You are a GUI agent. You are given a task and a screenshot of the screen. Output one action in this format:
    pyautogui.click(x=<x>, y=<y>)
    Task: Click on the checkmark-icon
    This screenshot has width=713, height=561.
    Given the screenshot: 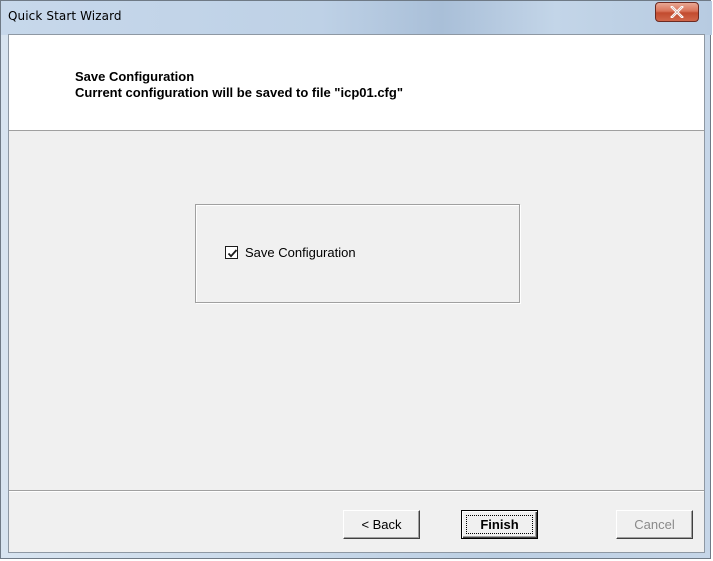 What is the action you would take?
    pyautogui.click(x=232, y=253)
    